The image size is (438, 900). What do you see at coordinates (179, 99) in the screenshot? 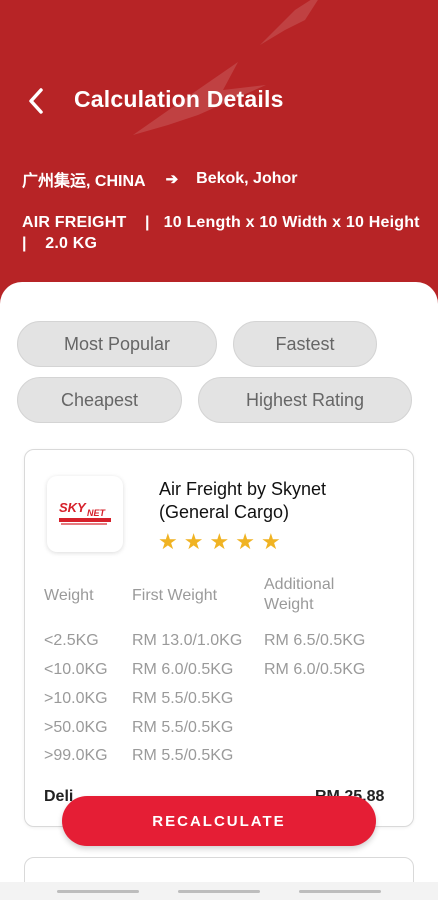
I see `page-title: Calculation Details` at bounding box center [179, 99].